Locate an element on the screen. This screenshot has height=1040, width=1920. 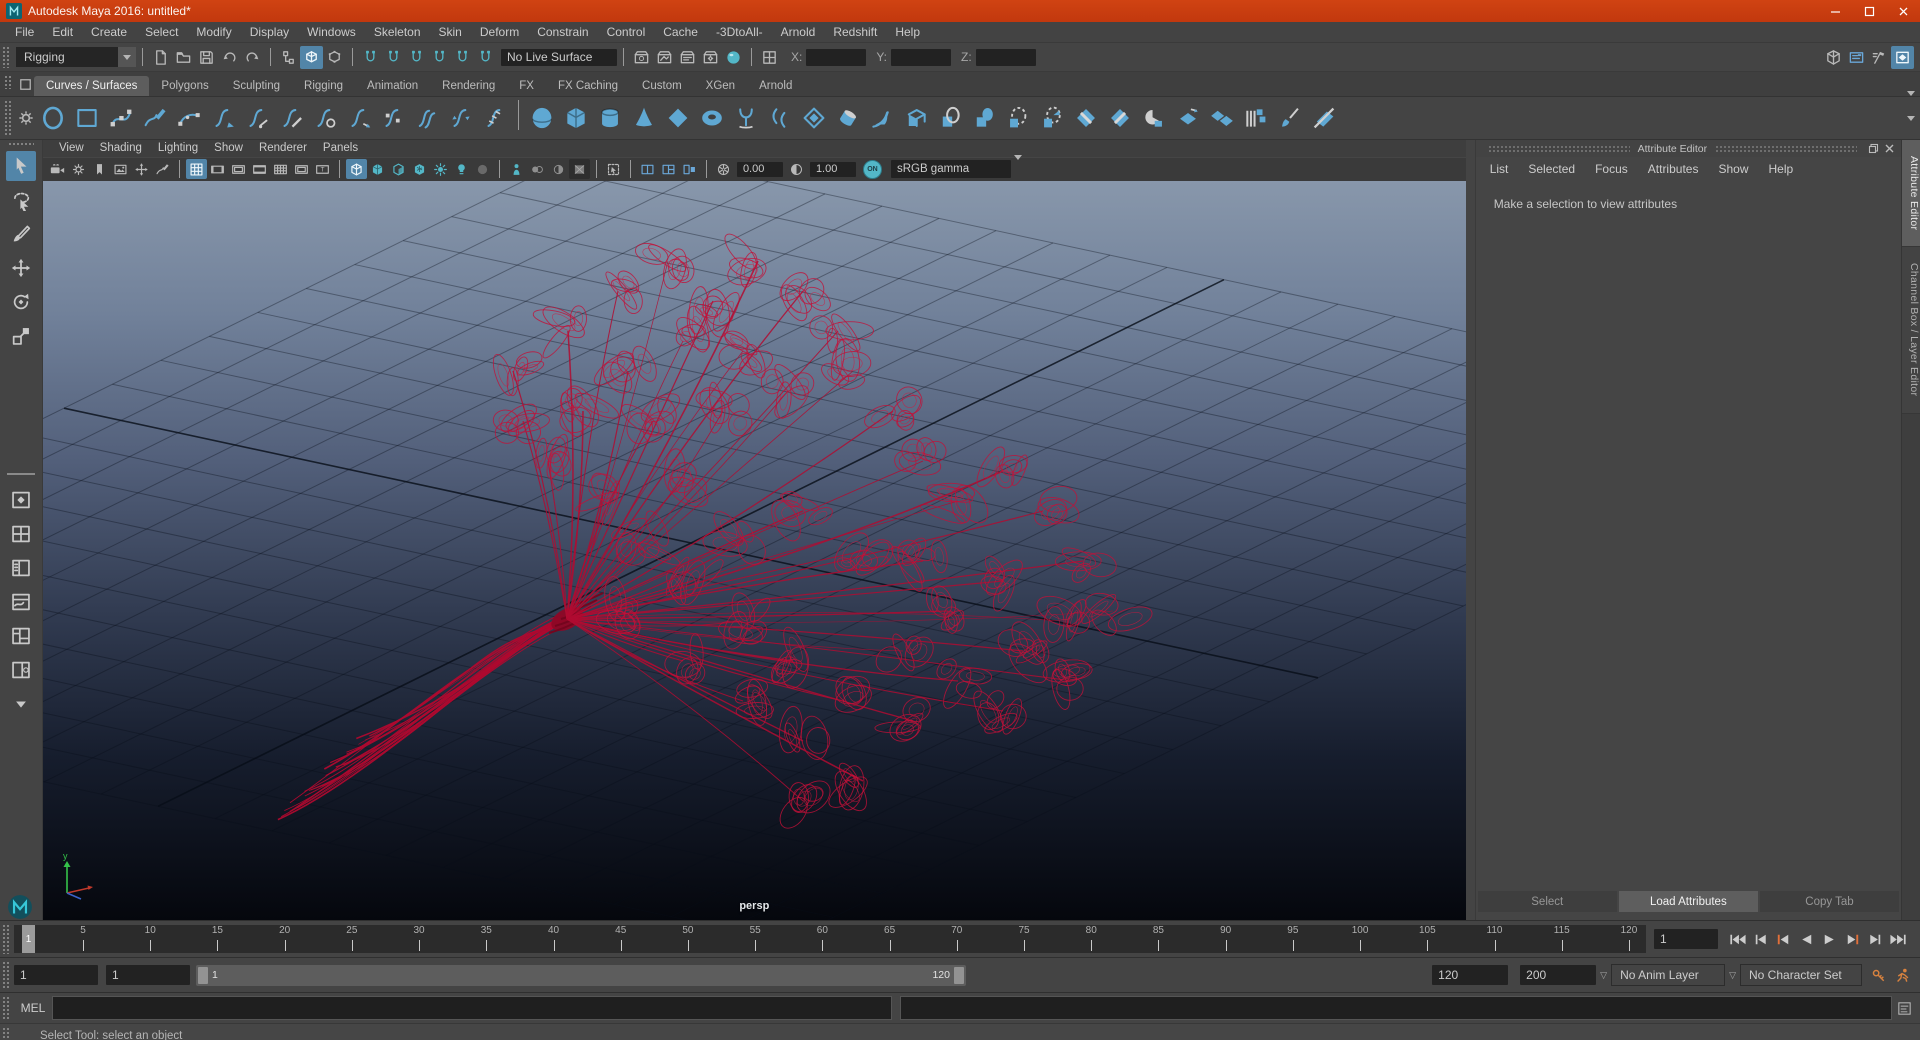
insert-knot-icon is located at coordinates (393, 118).